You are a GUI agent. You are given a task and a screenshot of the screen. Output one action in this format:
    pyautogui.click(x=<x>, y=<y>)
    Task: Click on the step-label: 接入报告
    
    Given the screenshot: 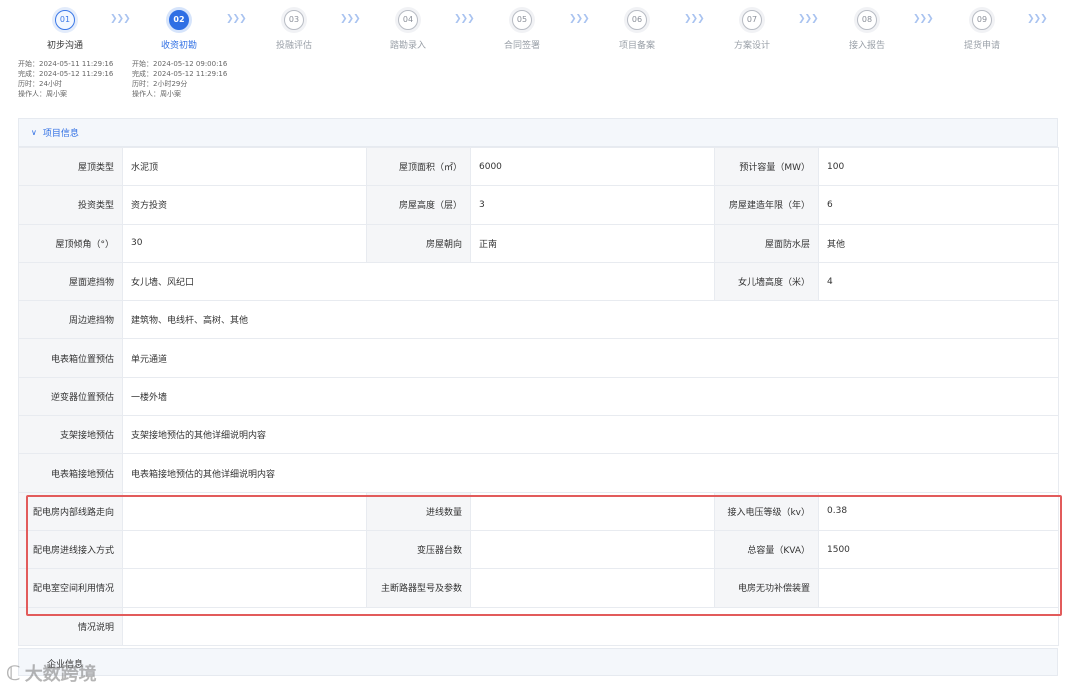 What is the action you would take?
    pyautogui.click(x=866, y=46)
    